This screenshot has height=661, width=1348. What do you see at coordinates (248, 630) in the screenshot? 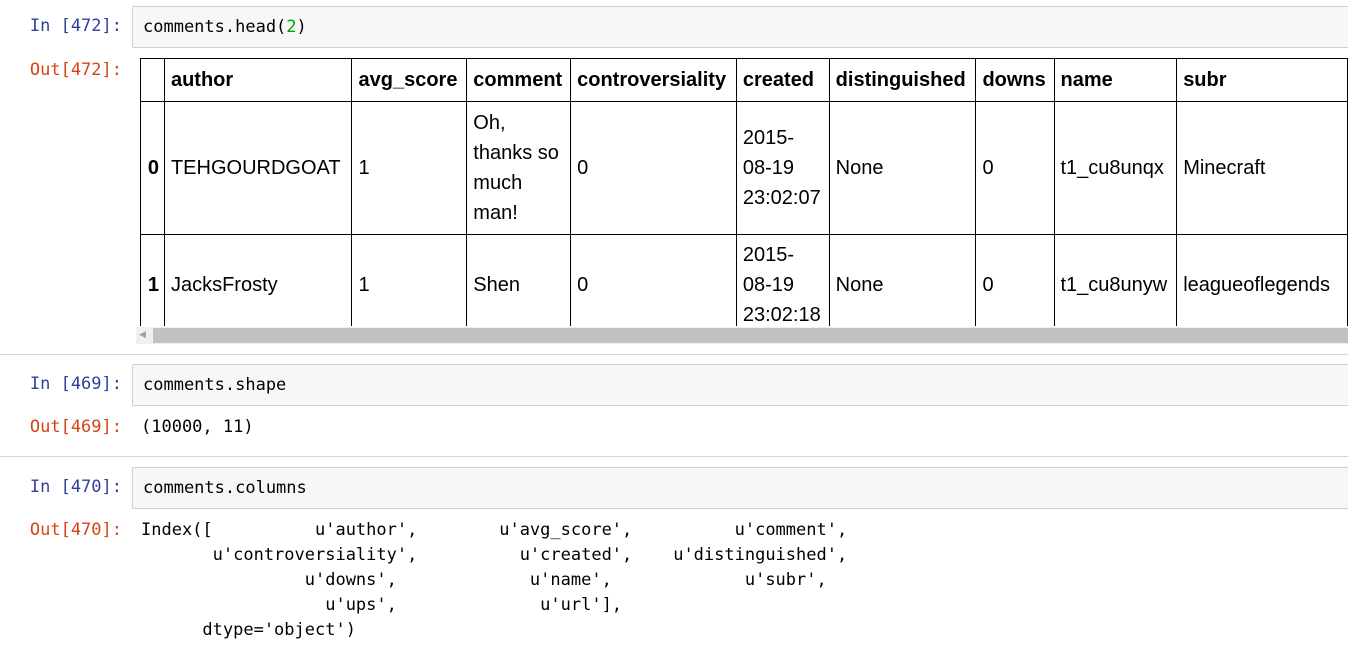
I see `output-line: dtype='object')` at bounding box center [248, 630].